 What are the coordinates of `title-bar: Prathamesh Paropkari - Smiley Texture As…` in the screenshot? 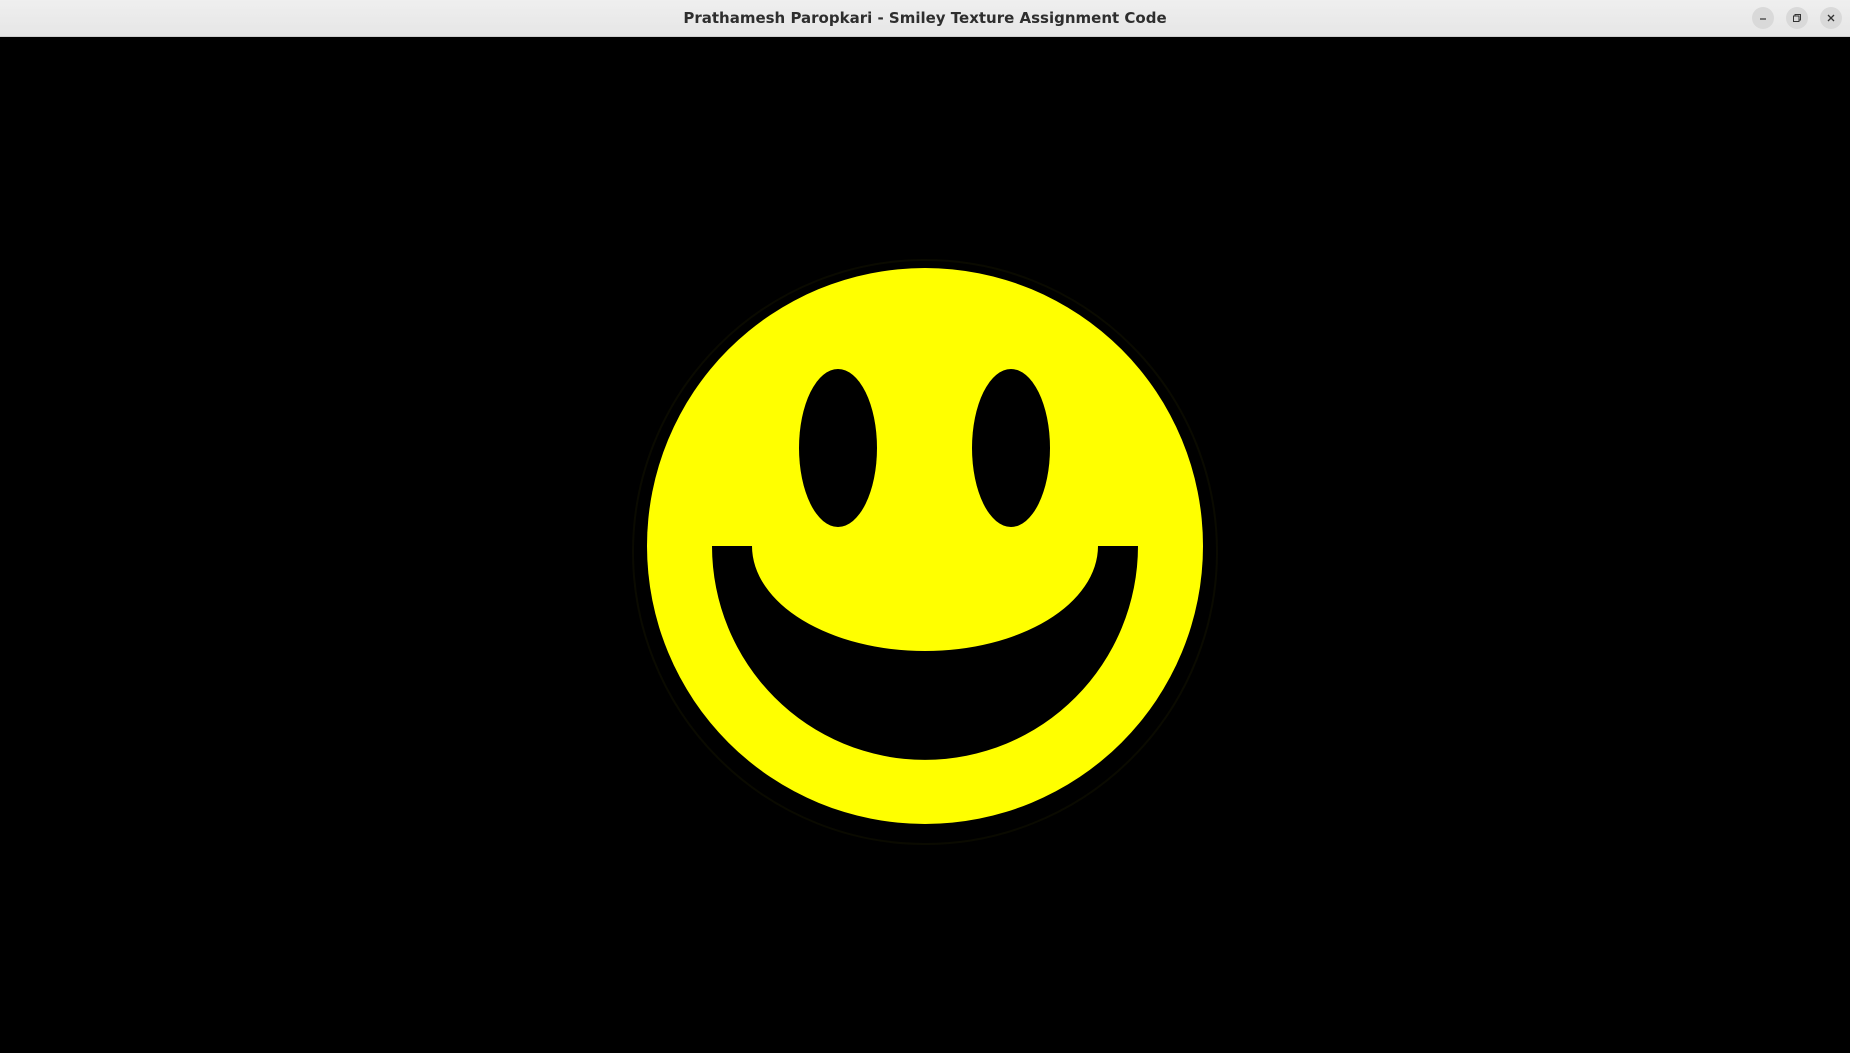 It's located at (925, 18).